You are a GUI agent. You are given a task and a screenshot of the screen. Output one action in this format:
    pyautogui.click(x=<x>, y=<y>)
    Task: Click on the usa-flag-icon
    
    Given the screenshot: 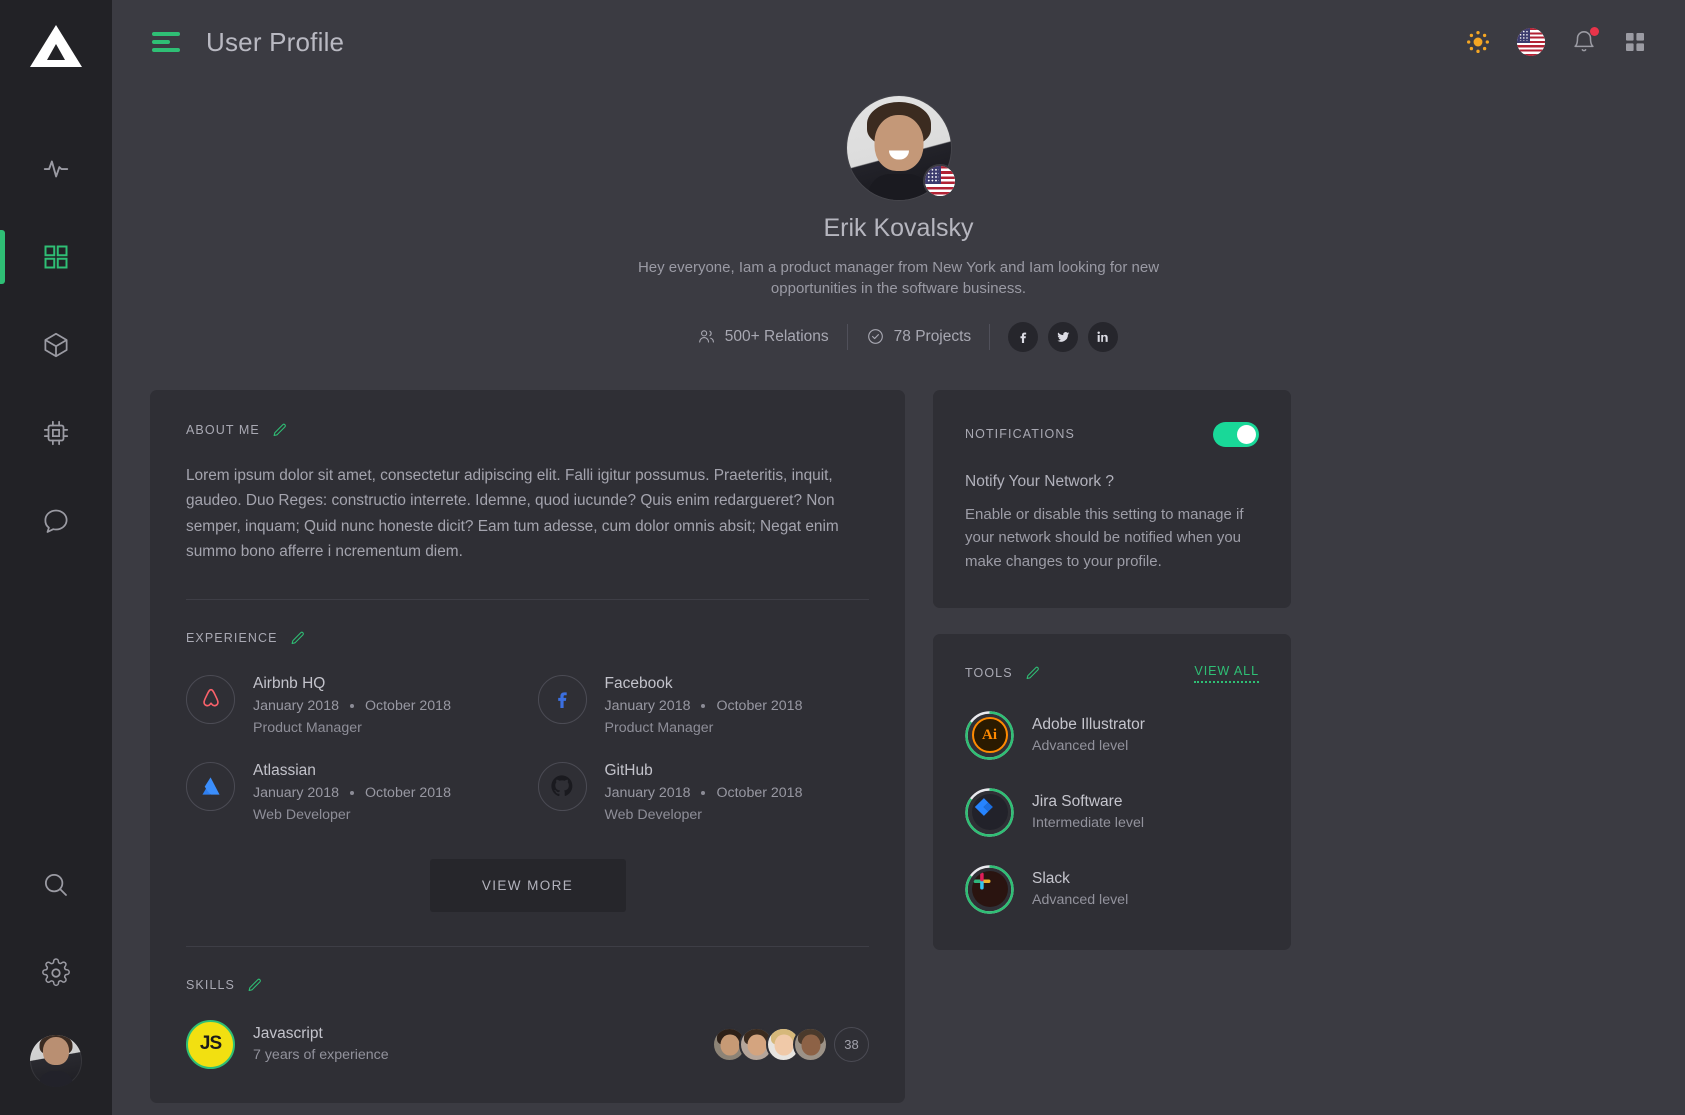 What is the action you would take?
    pyautogui.click(x=1531, y=42)
    